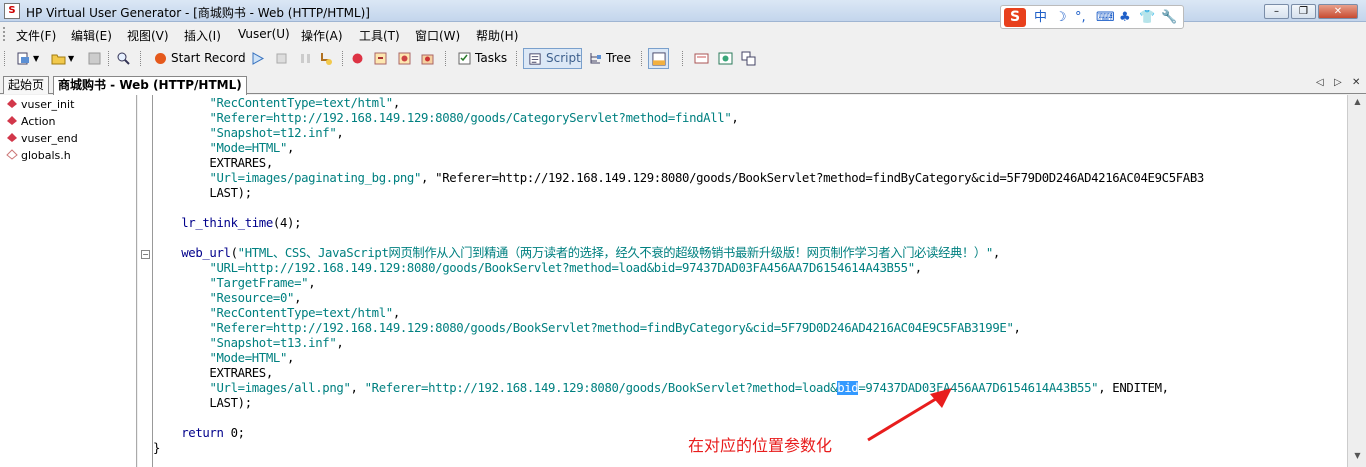 This screenshot has width=1366, height=467. Describe the element at coordinates (49, 138) in the screenshot. I see `sidebar-item-label: vuser_end` at that location.